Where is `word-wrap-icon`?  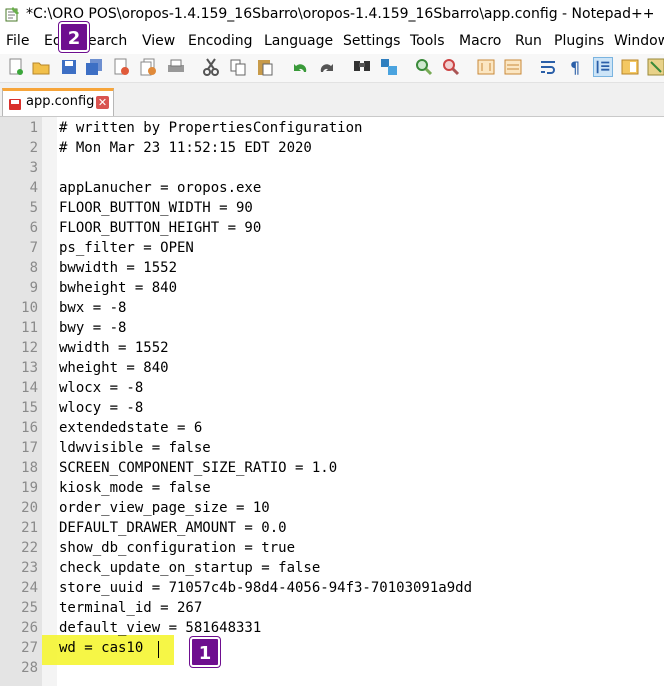 word-wrap-icon is located at coordinates (548, 67).